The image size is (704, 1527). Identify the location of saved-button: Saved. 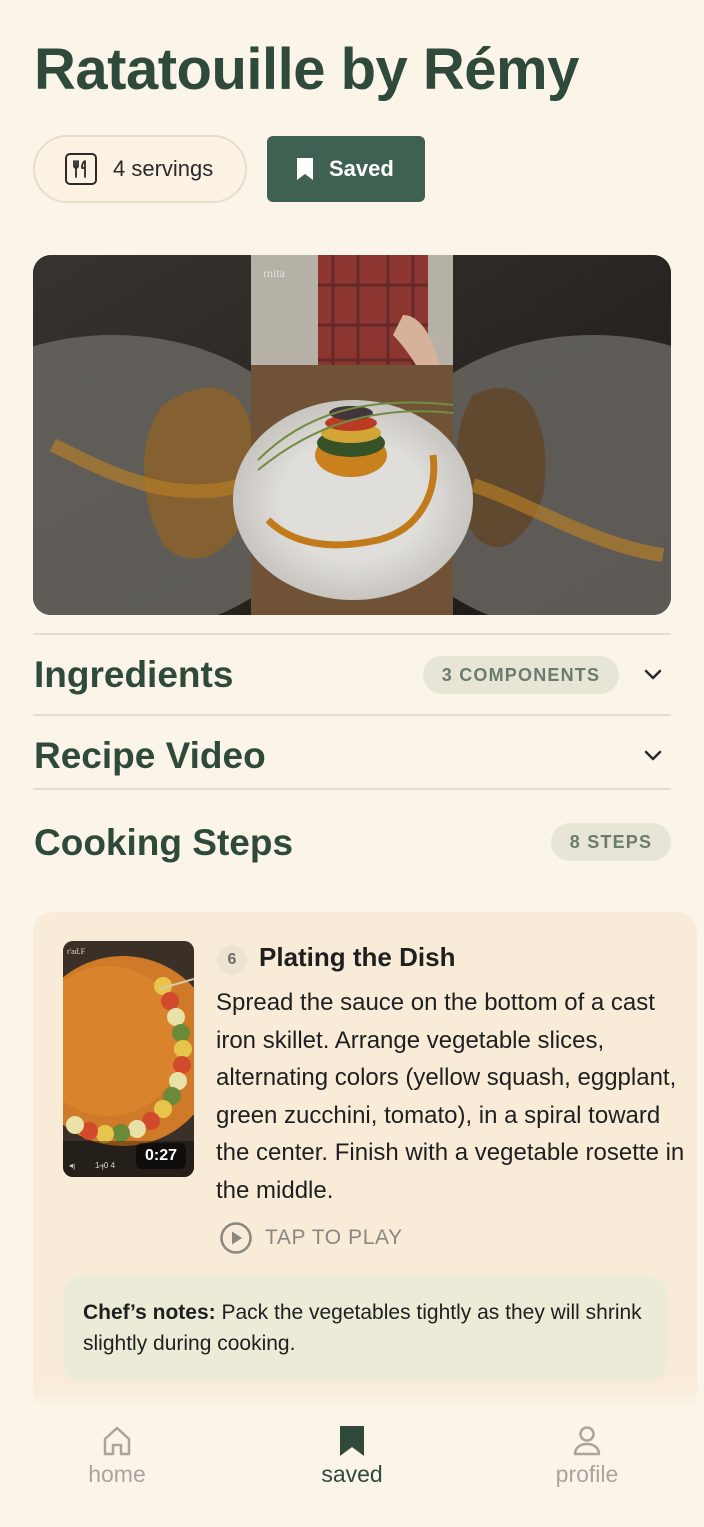
(346, 169).